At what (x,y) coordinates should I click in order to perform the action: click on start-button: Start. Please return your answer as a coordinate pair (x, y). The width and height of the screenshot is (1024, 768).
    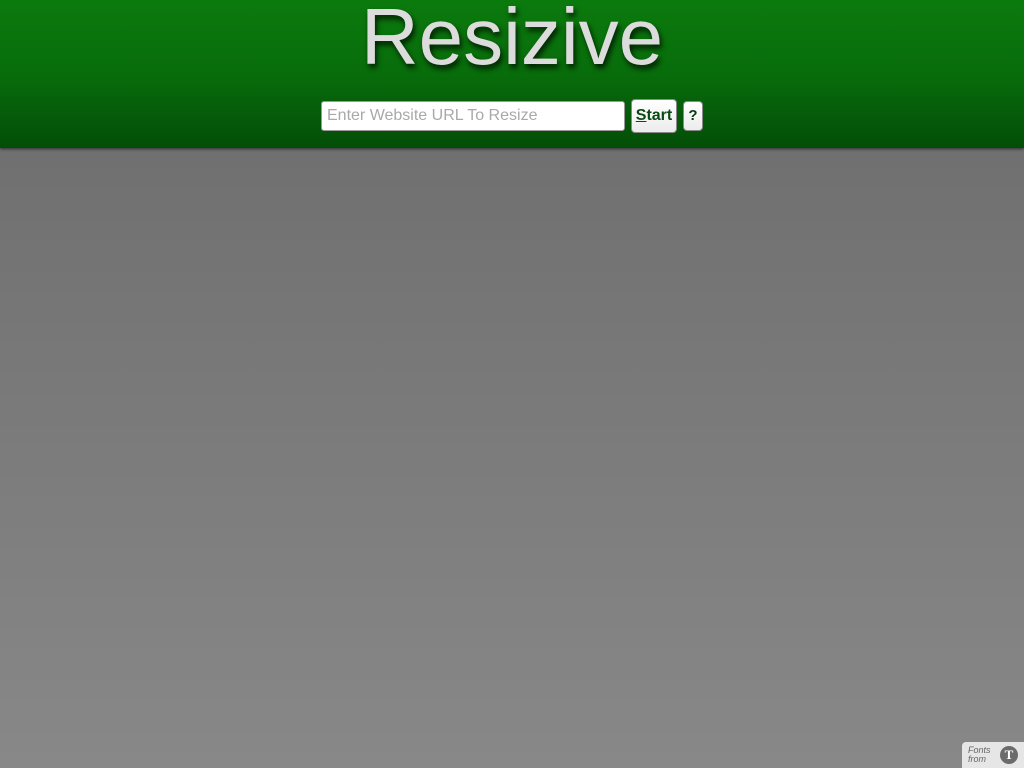
    Looking at the image, I should click on (654, 116).